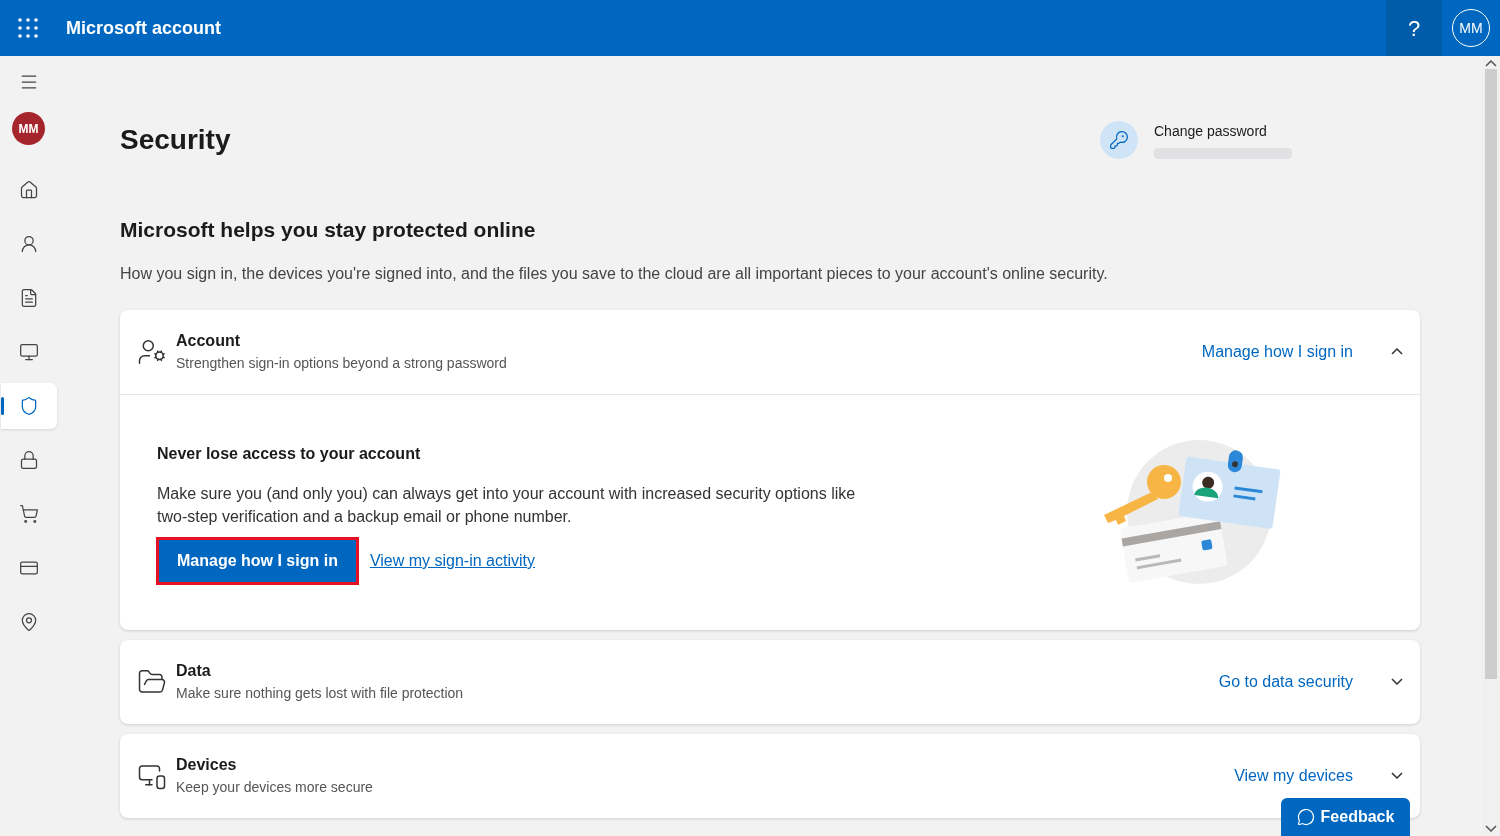 The width and height of the screenshot is (1500, 836). What do you see at coordinates (614, 273) in the screenshot?
I see `description-text: How you sign in, the devices you're signed into, and the files you save to the cloud are all important pieces to your account's online security.` at bounding box center [614, 273].